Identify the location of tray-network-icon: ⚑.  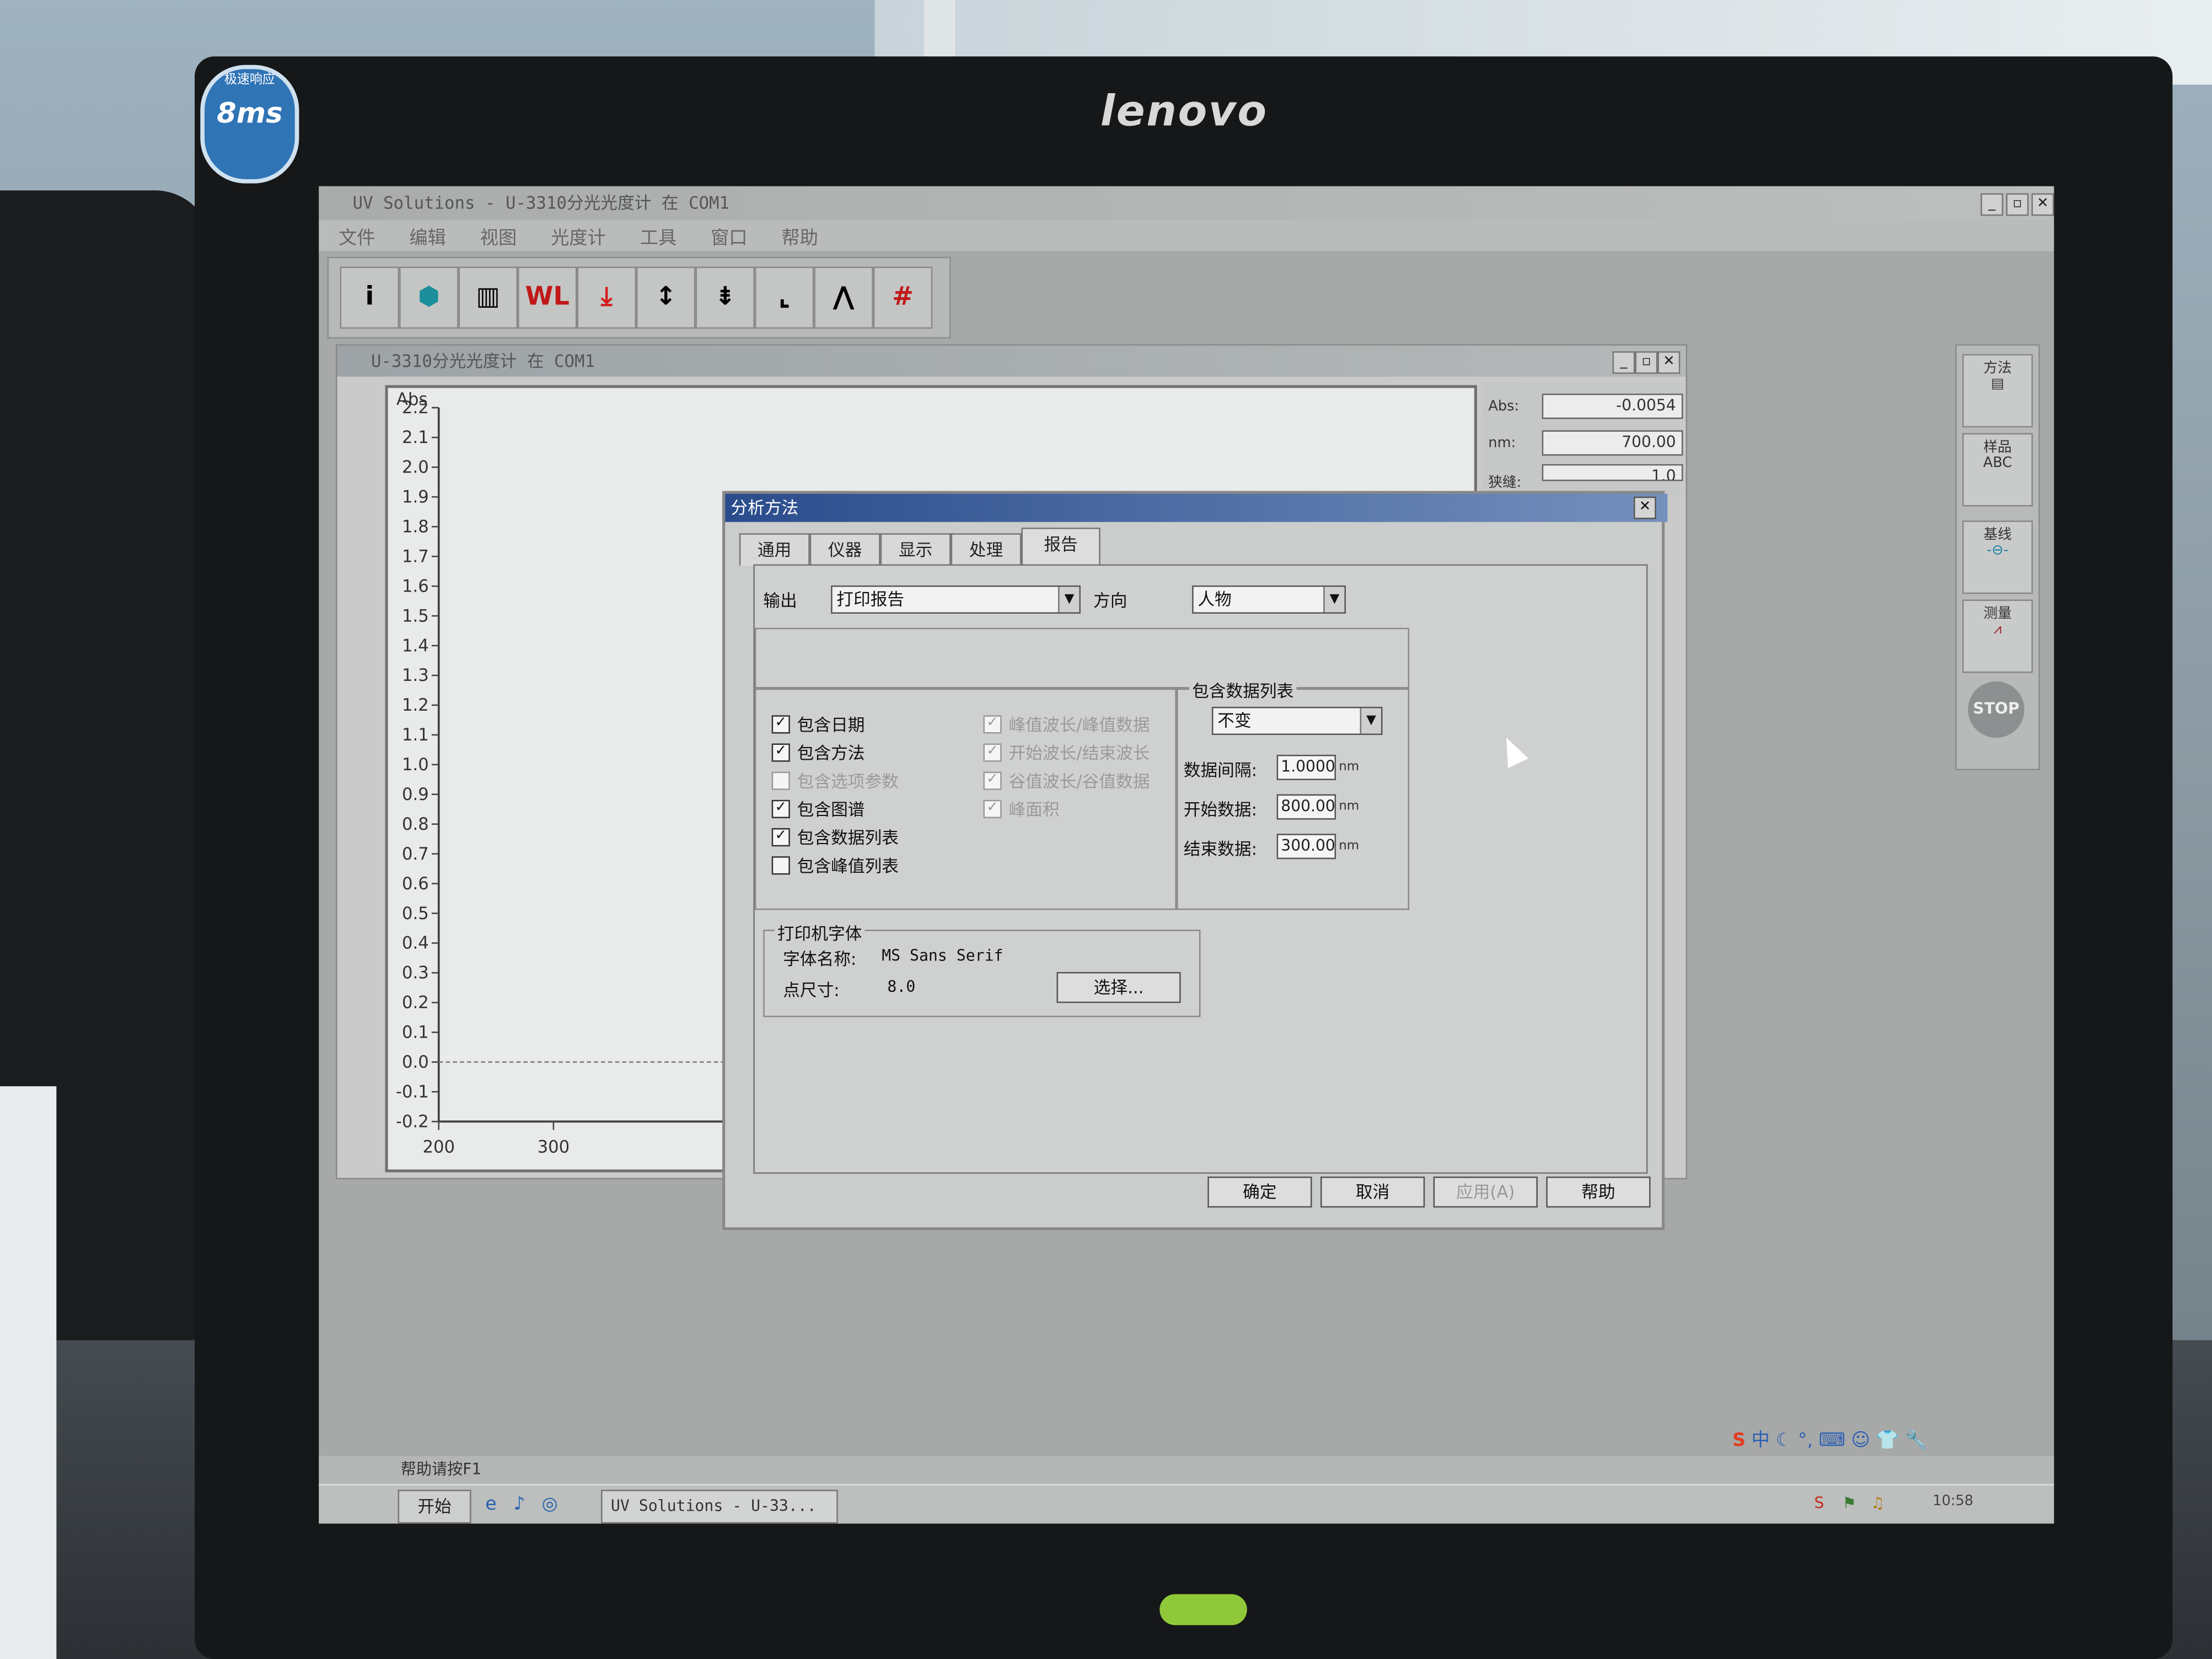
(1849, 1503).